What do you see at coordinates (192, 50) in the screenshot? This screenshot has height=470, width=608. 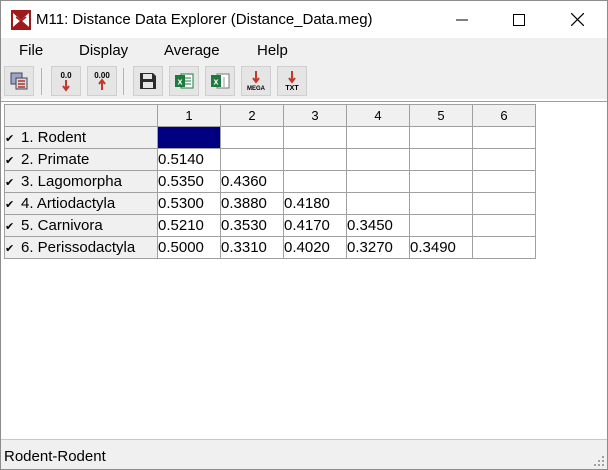 I see `menu-average: Average` at bounding box center [192, 50].